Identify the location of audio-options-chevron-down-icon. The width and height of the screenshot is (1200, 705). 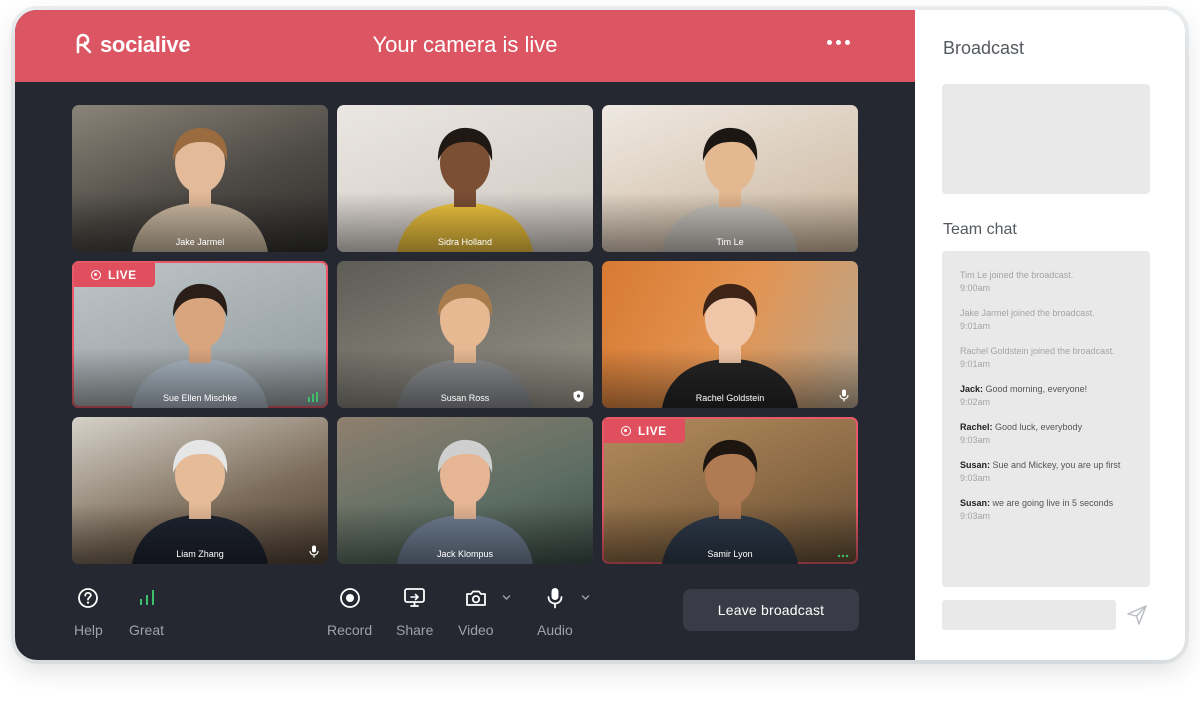
(585, 597).